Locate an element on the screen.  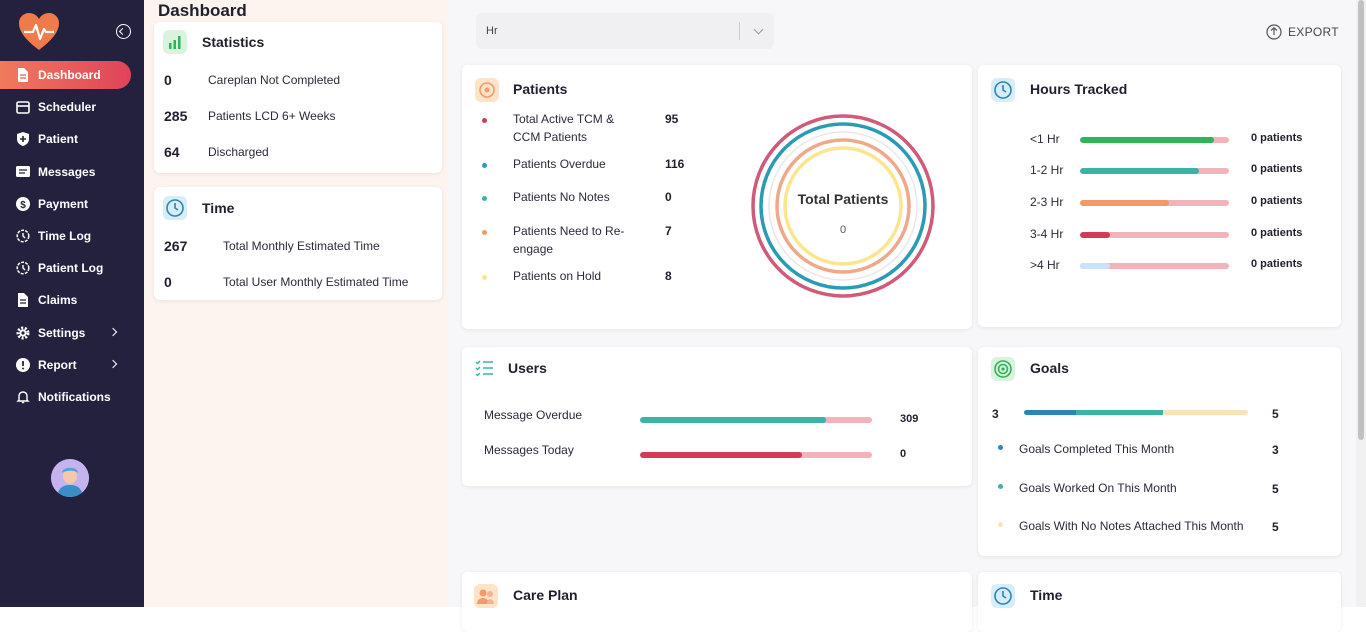
goals-max-value: 5 is located at coordinates (1275, 414).